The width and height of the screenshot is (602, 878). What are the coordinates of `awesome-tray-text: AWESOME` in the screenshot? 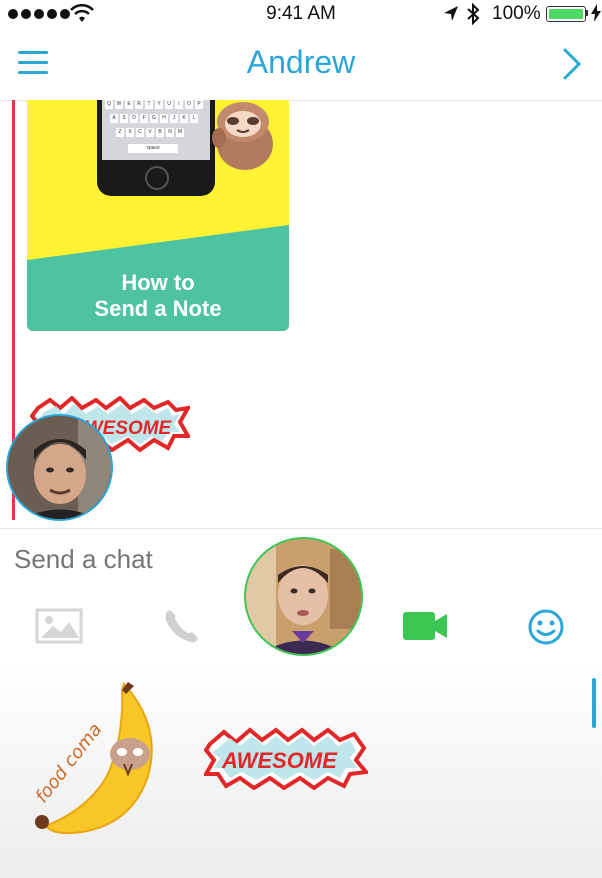 It's located at (279, 760).